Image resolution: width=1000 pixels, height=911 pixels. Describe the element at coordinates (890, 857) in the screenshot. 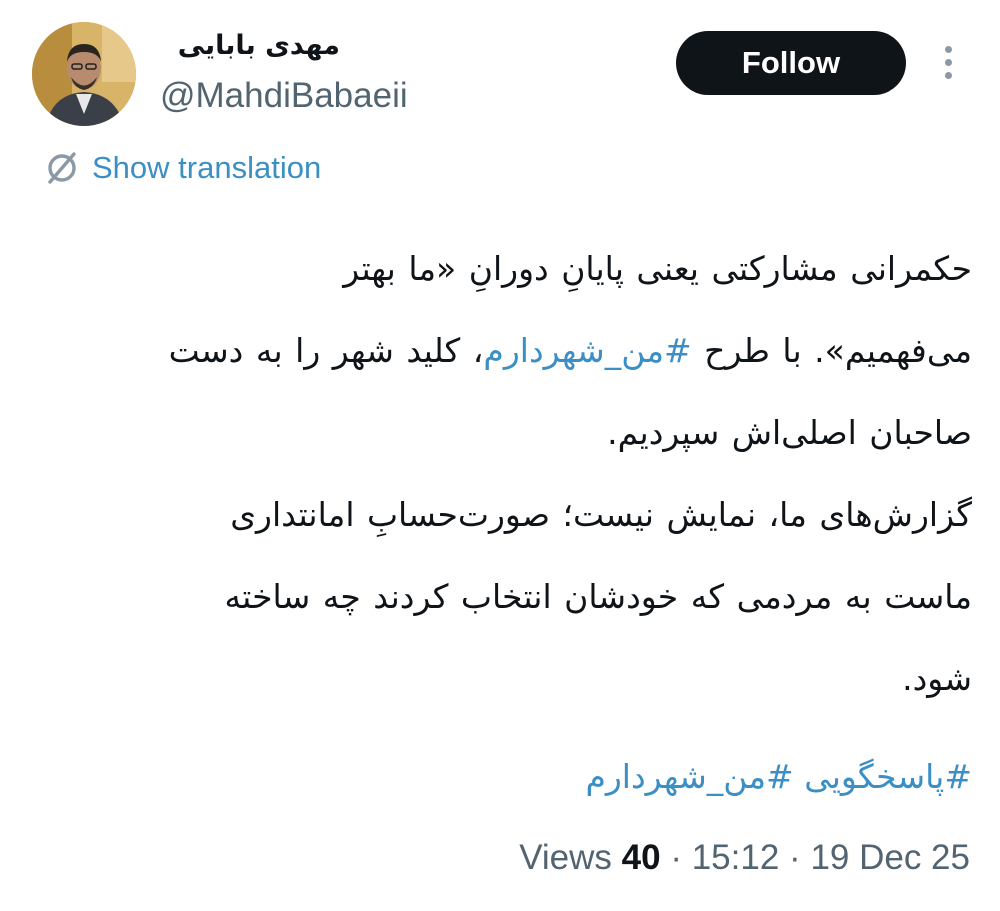

I see `tweet-date: 19 Dec 25` at that location.